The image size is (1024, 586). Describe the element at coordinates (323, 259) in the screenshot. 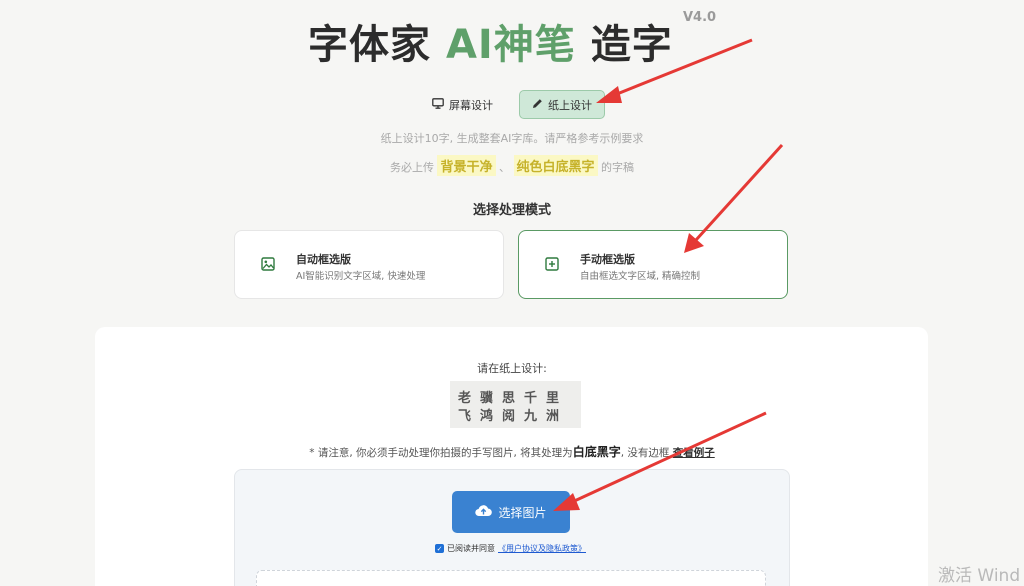

I see `auto-mode-title: 自动框选版` at that location.